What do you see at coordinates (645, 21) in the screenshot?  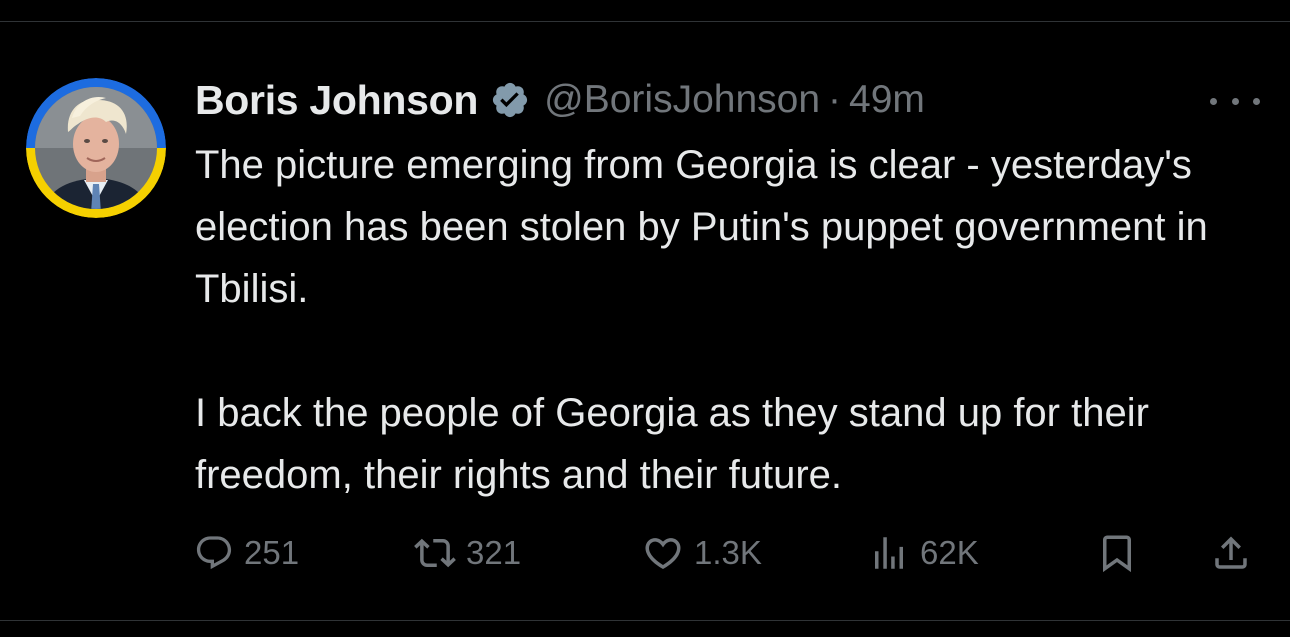 I see `top-divider` at bounding box center [645, 21].